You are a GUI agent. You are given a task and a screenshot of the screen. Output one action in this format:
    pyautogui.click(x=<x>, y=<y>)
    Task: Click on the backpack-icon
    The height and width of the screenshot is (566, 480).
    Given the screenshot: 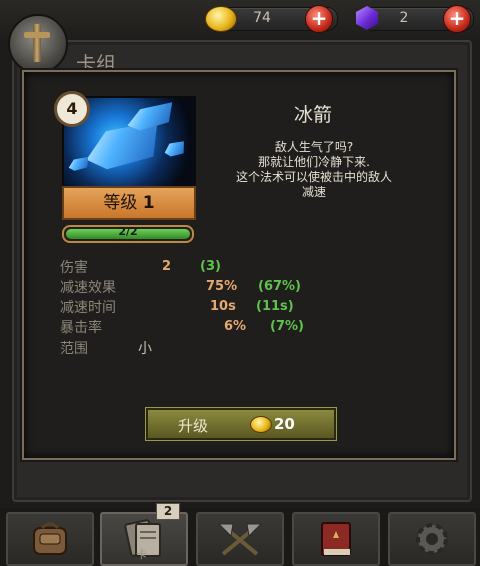 What is the action you would take?
    pyautogui.click(x=50, y=538)
    